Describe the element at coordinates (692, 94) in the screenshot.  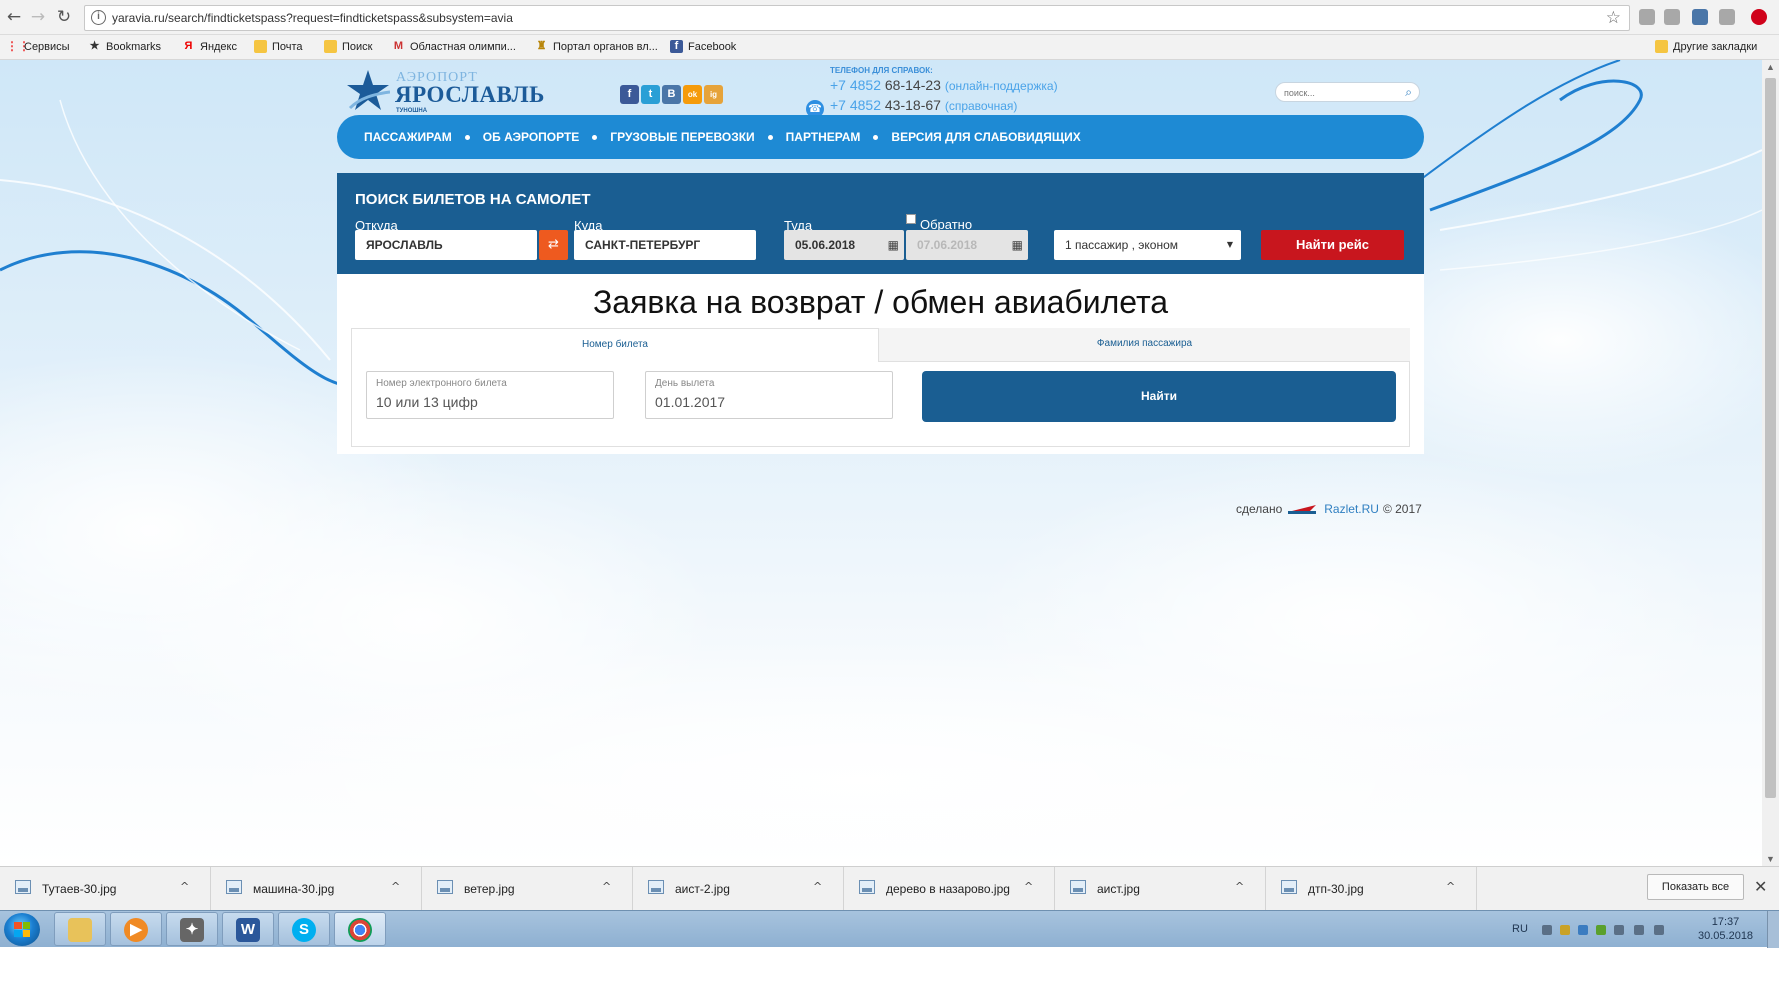
I see `odnoklassniki-icon: ok` at that location.